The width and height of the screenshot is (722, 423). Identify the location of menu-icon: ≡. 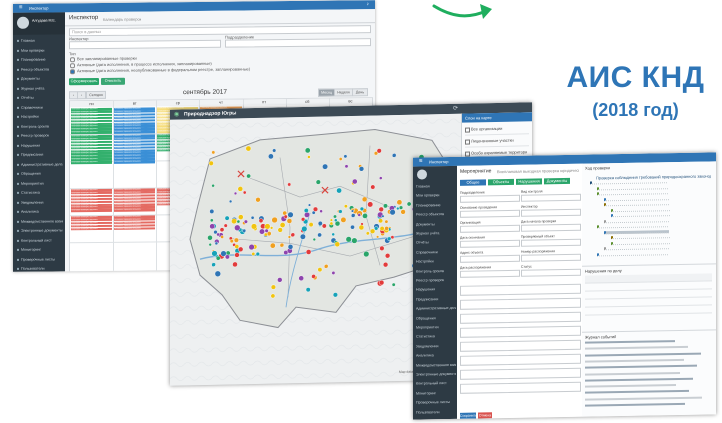
(21, 8).